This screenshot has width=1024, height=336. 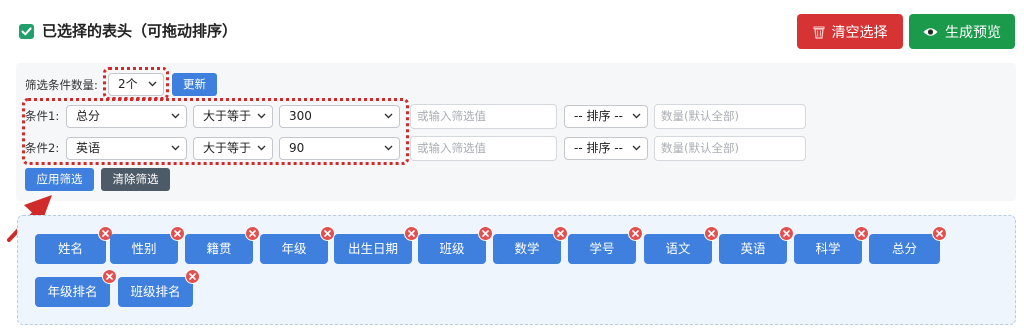 I want to click on column-tag: 姓名, so click(x=74, y=245).